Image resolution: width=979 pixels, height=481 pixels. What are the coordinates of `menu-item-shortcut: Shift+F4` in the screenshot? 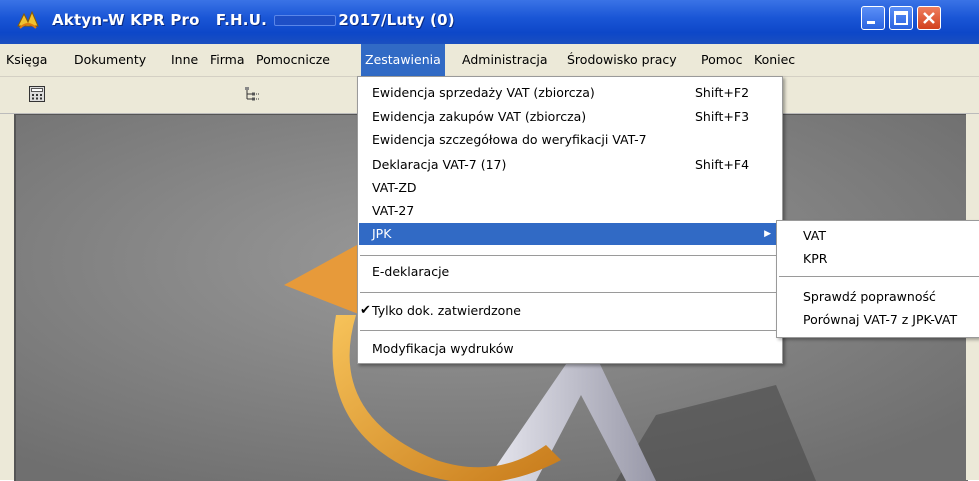 It's located at (722, 164).